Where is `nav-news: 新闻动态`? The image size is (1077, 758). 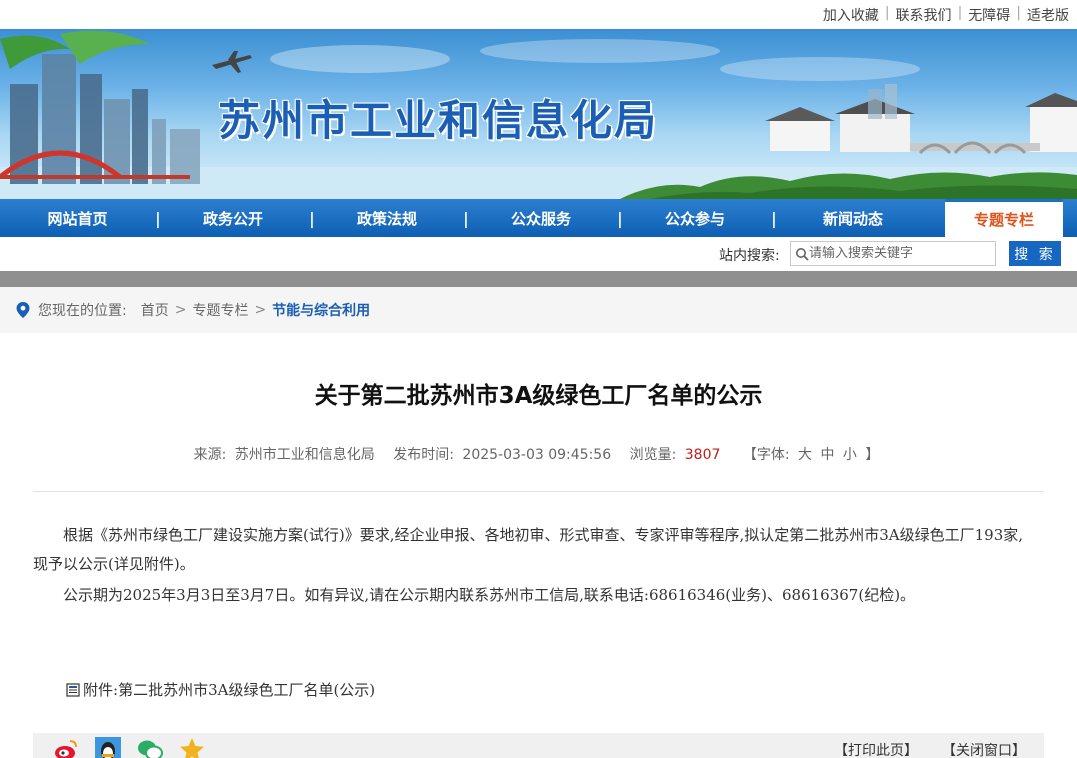 nav-news: 新闻动态 is located at coordinates (853, 218).